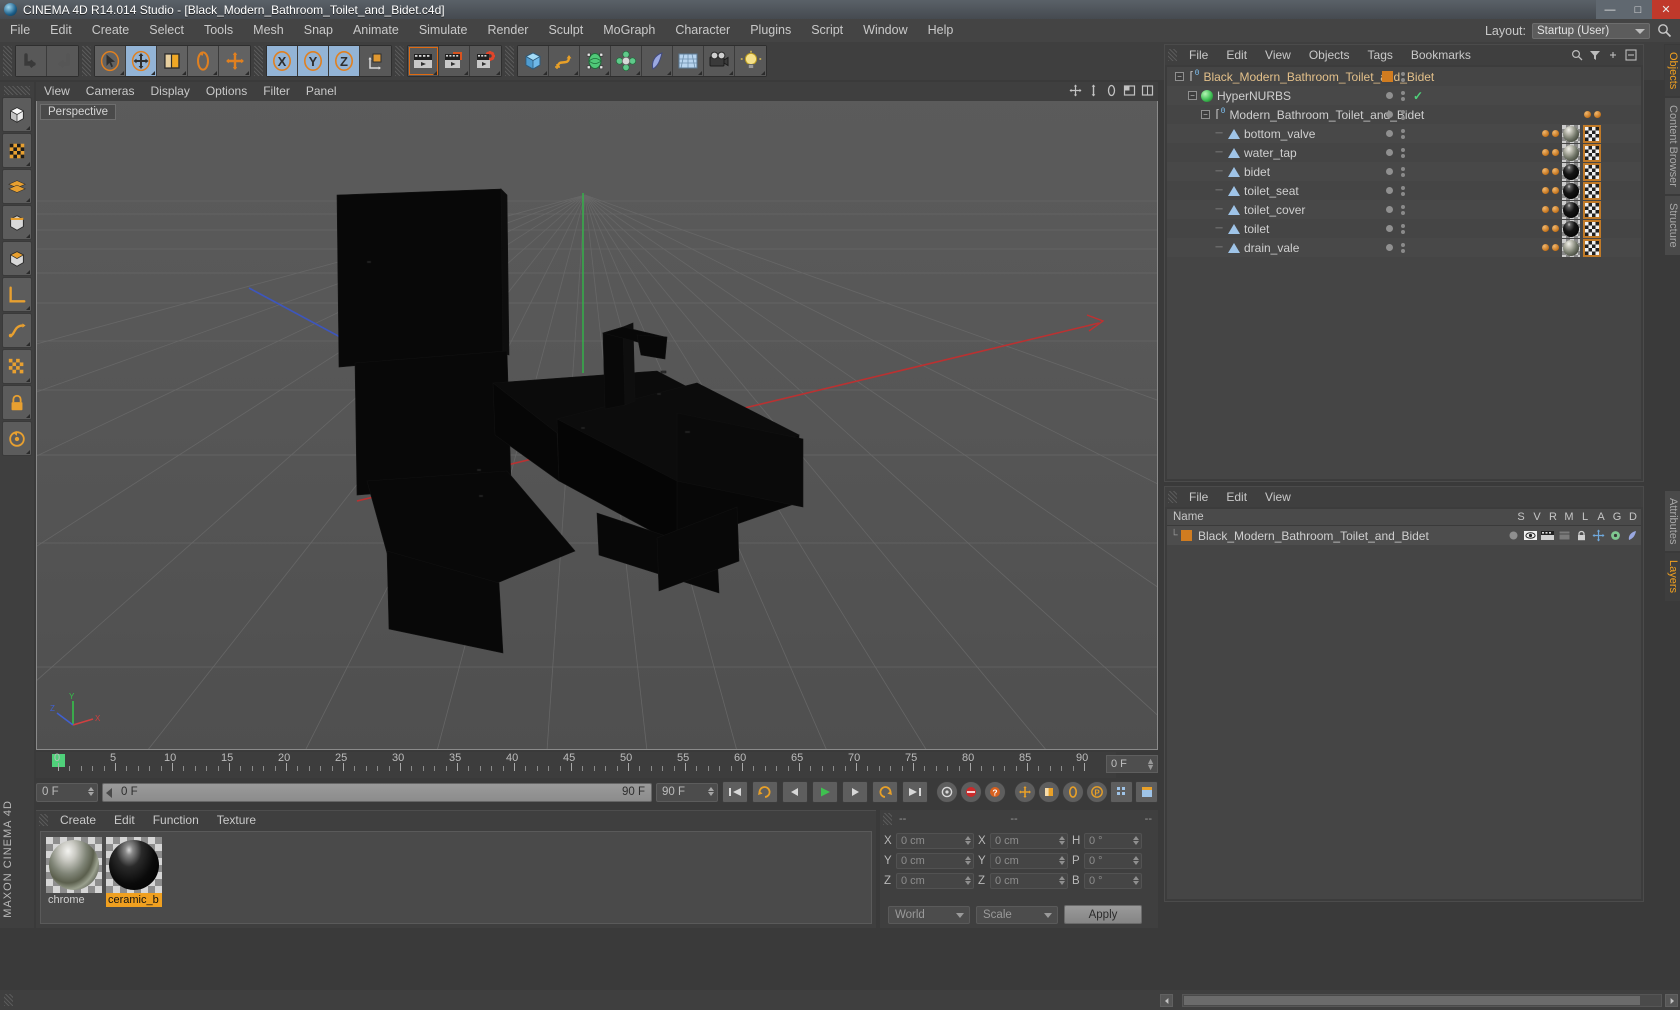  What do you see at coordinates (507, 30) in the screenshot?
I see `menu-render: Render` at bounding box center [507, 30].